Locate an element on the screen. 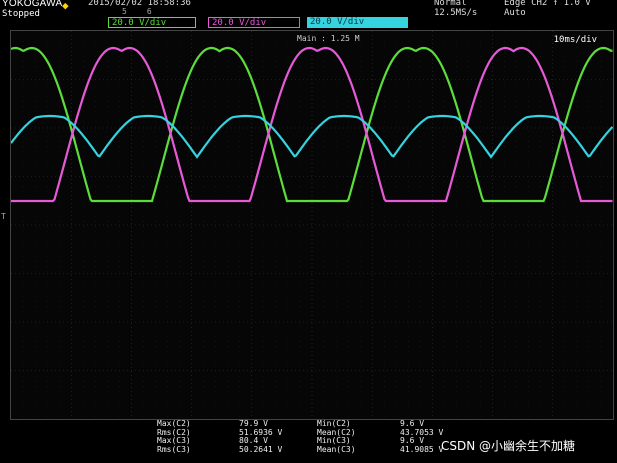 This screenshot has height=463, width=617. sample-rate: 12.5MS/s is located at coordinates (456, 13).